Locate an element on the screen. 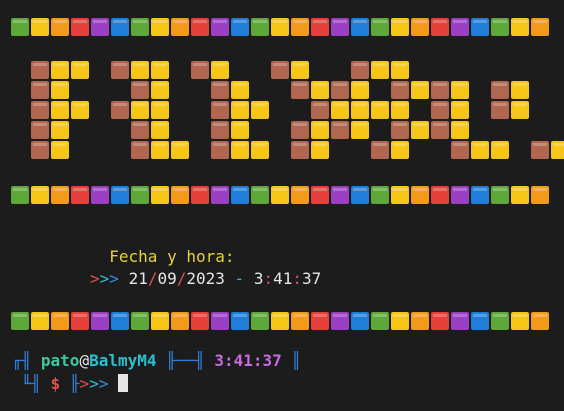  prompt-frame-connector: ╟──╢ is located at coordinates (185, 360).